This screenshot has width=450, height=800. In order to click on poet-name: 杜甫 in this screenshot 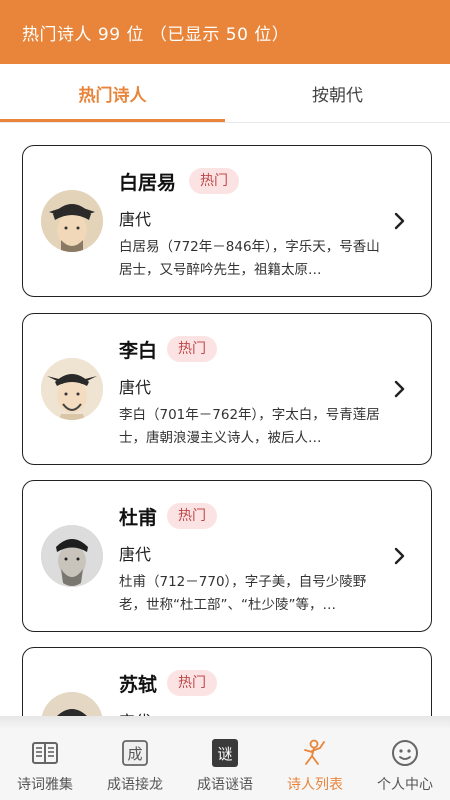, I will do `click(138, 518)`.